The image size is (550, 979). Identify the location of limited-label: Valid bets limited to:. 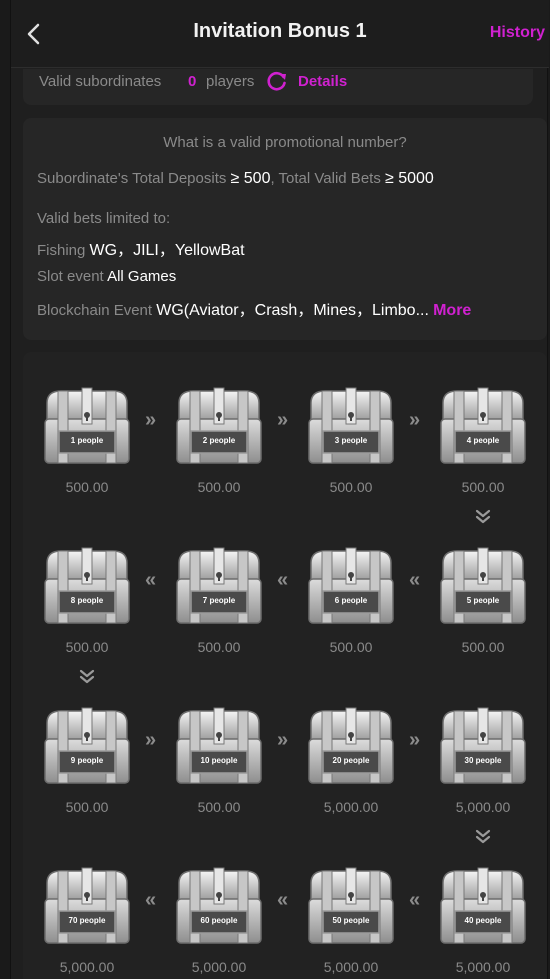
(104, 218).